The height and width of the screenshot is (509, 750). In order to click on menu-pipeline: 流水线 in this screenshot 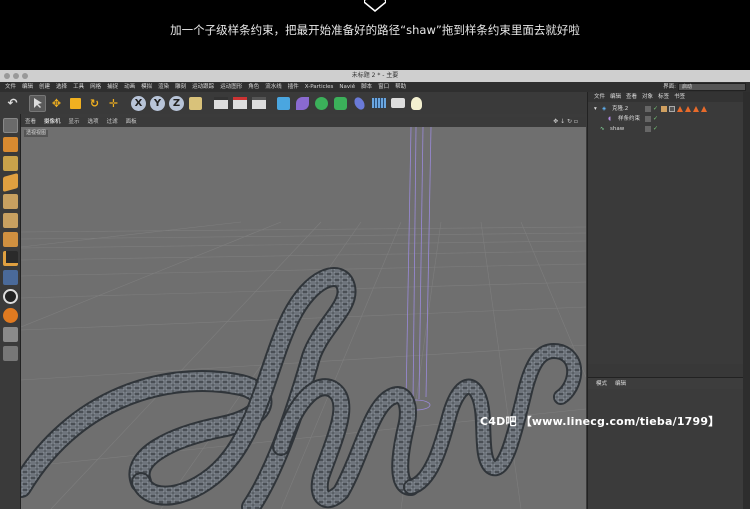, I will do `click(273, 87)`.